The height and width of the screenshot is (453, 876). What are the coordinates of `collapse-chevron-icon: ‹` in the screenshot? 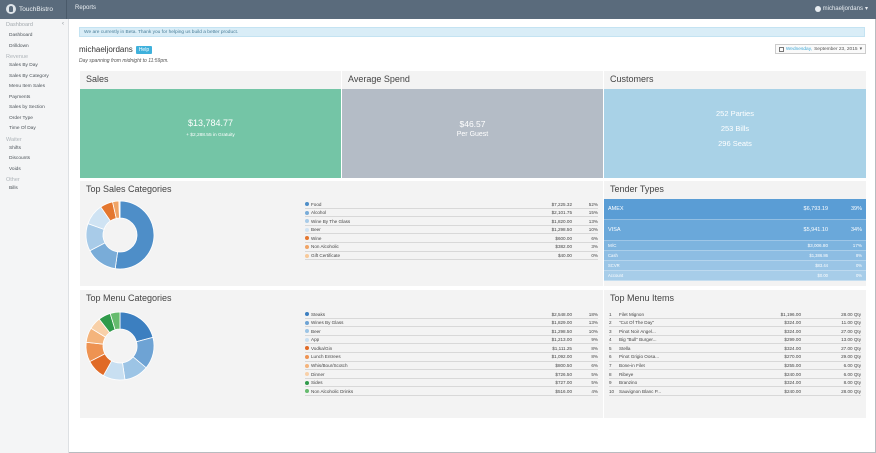 It's located at (63, 24).